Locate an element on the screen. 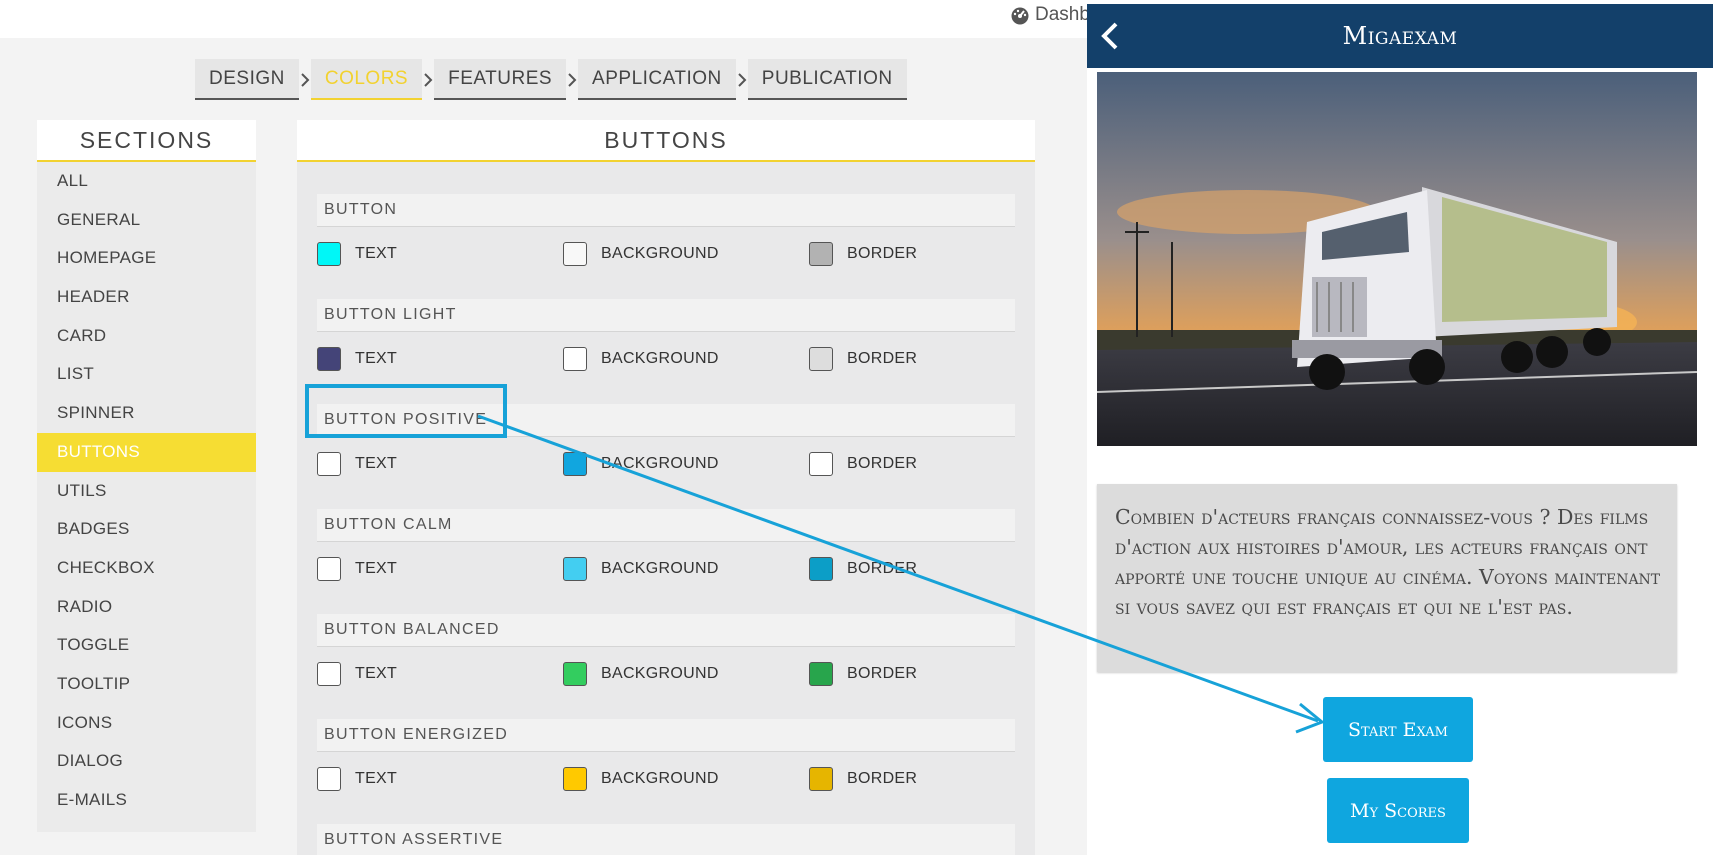 The height and width of the screenshot is (855, 1713). section-item-radio: RADIO is located at coordinates (146, 607).